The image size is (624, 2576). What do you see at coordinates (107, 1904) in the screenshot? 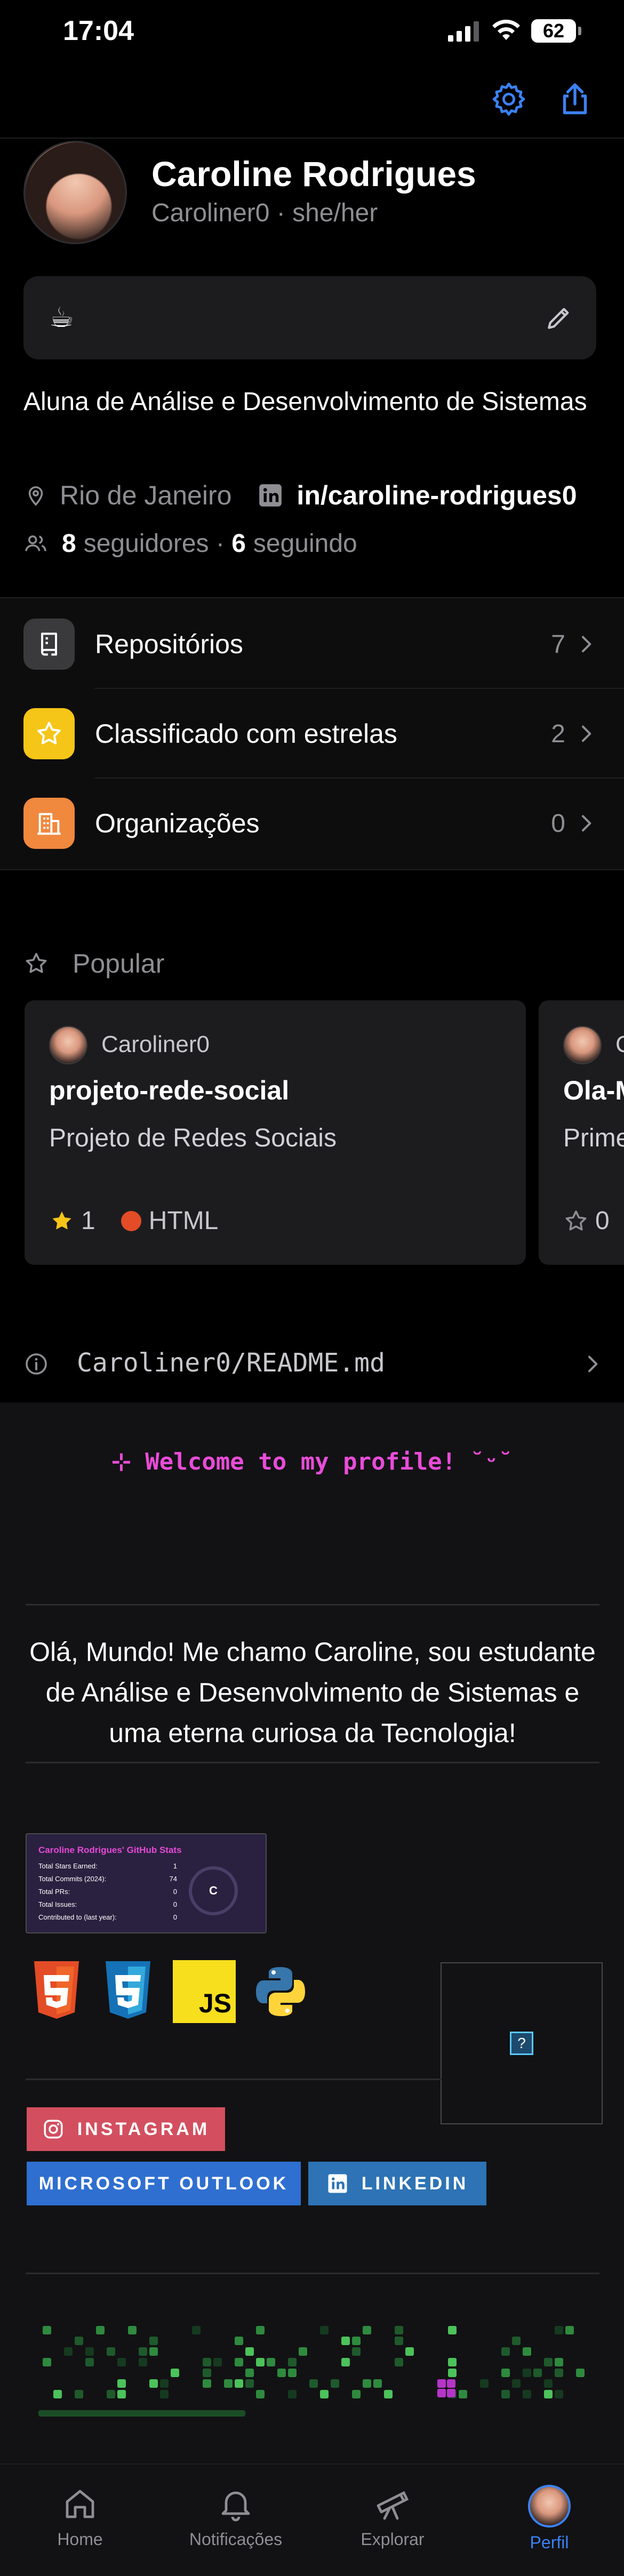
I see `stats-row: Total Issues: 0` at bounding box center [107, 1904].